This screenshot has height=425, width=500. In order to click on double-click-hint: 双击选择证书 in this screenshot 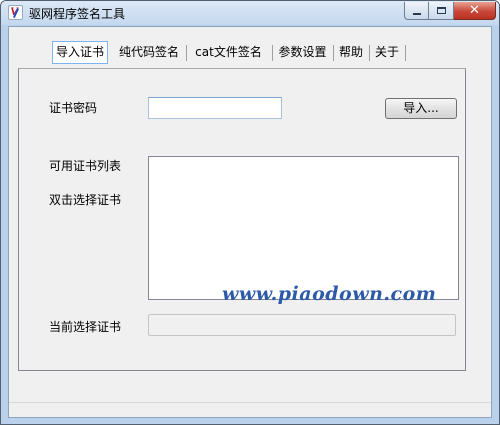, I will do `click(85, 200)`.